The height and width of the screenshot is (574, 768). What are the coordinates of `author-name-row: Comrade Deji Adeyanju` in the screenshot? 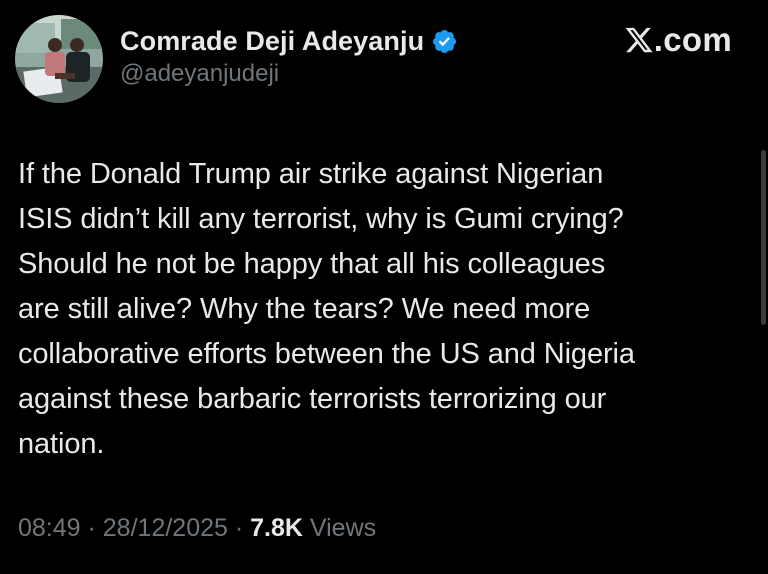 It's located at (289, 41).